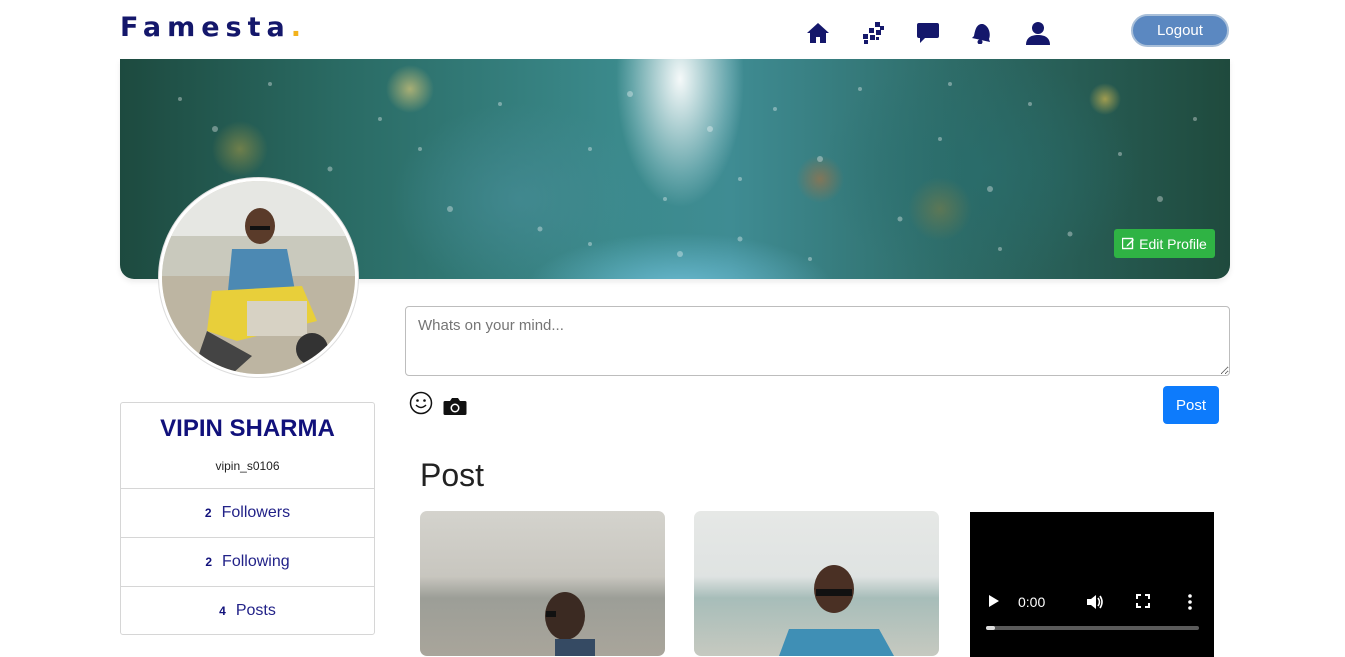 This screenshot has height=657, width=1345. What do you see at coordinates (1191, 405) in the screenshot?
I see `post-submit-button: Post` at bounding box center [1191, 405].